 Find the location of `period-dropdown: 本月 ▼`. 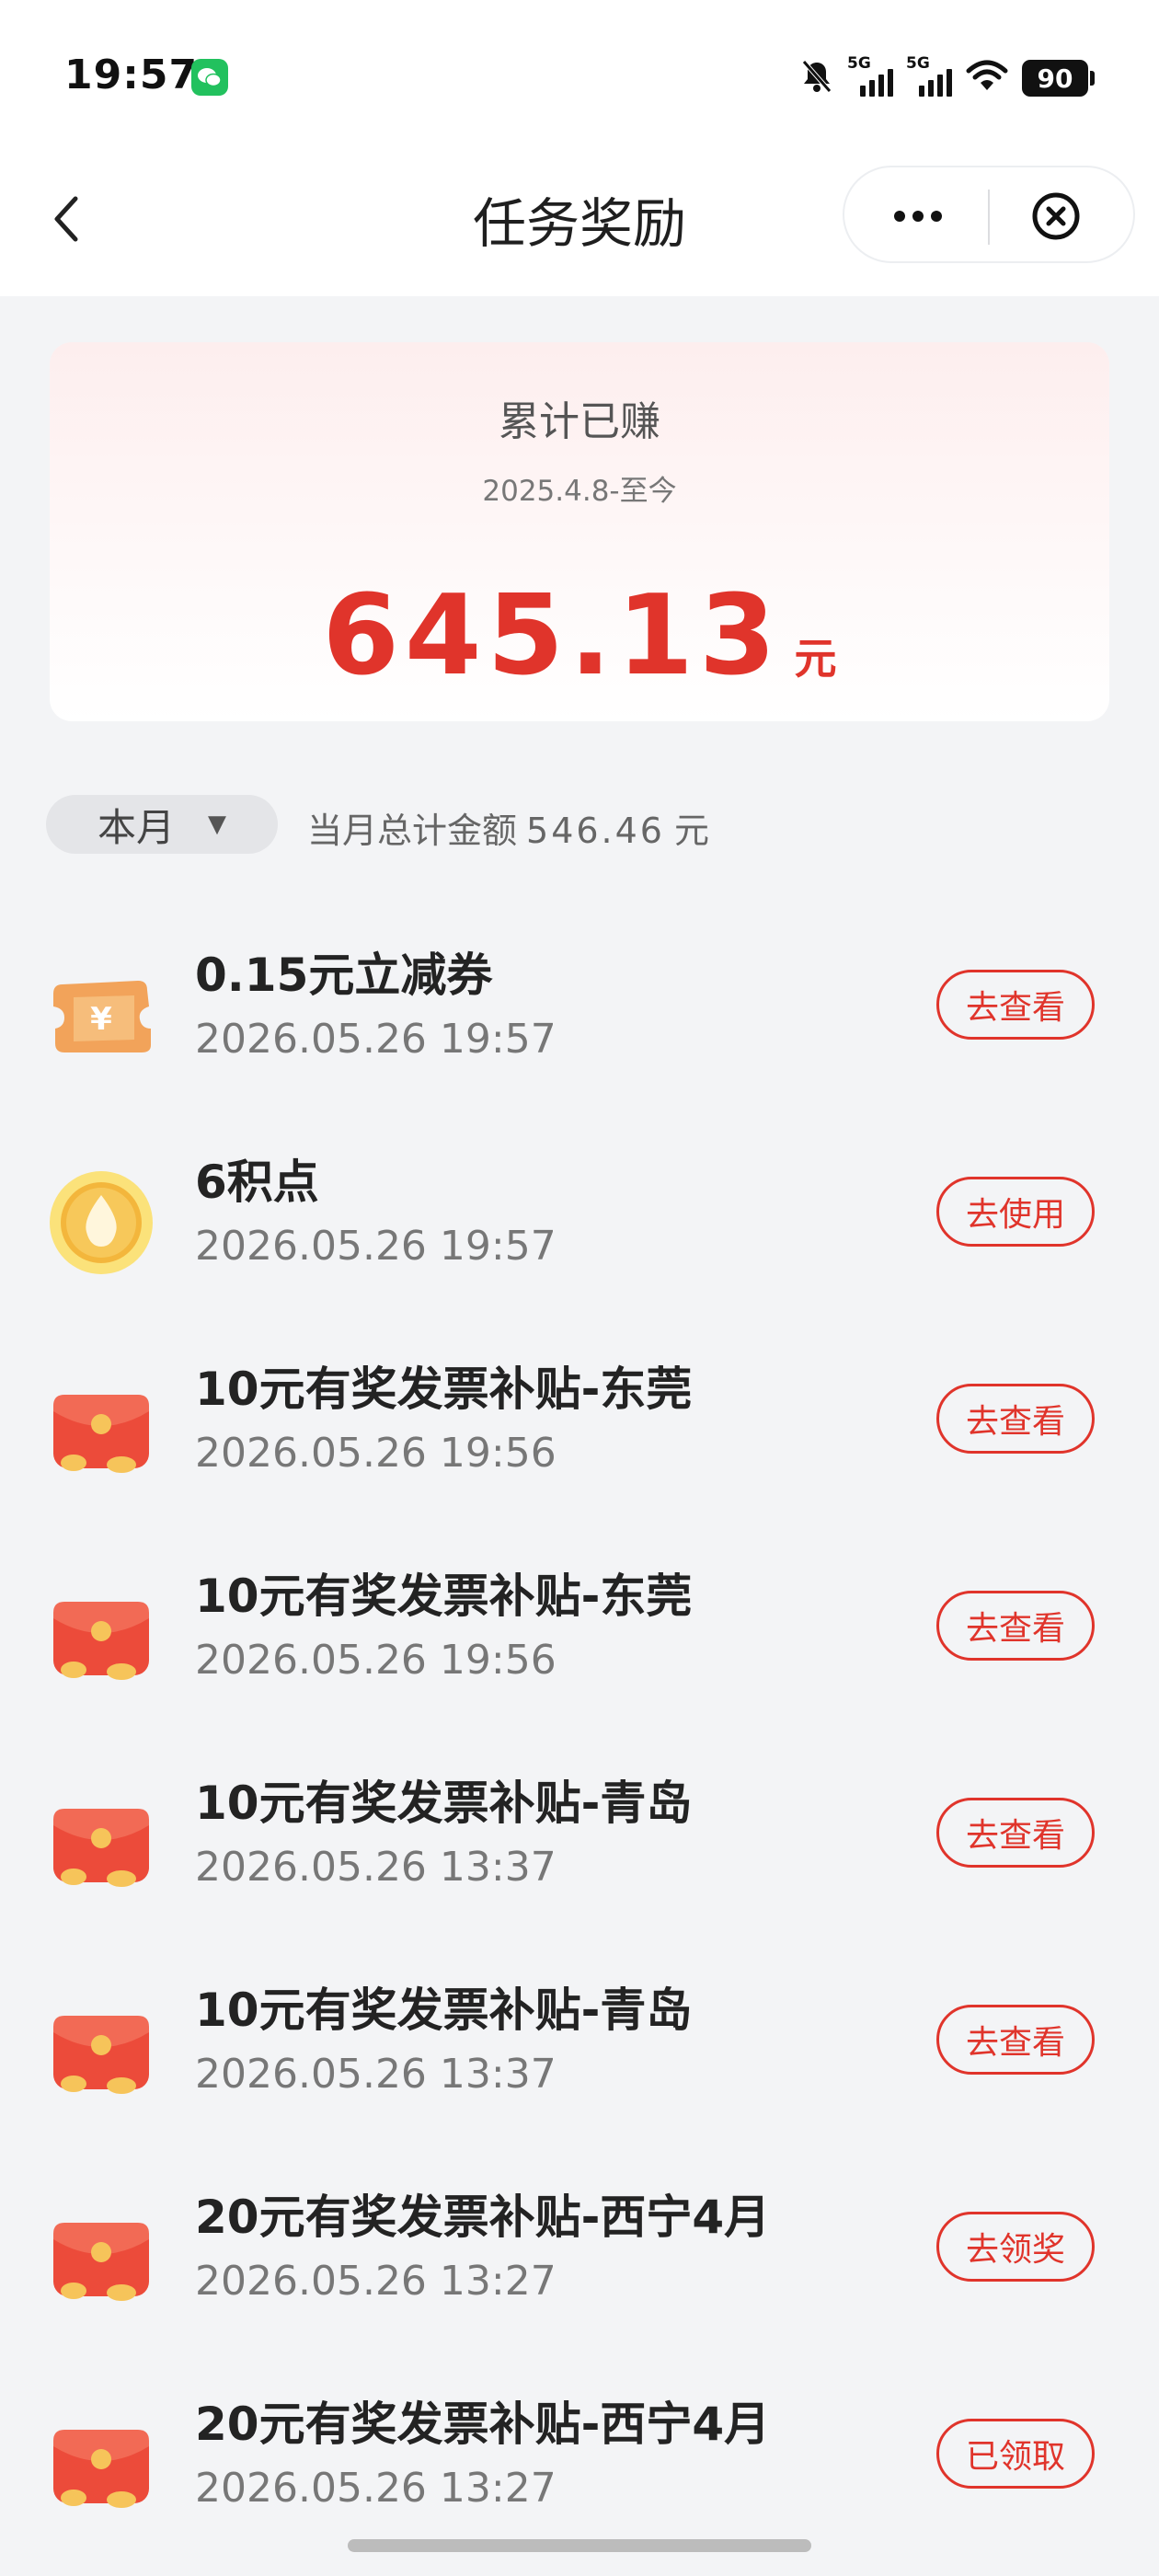

period-dropdown: 本月 ▼ is located at coordinates (162, 824).